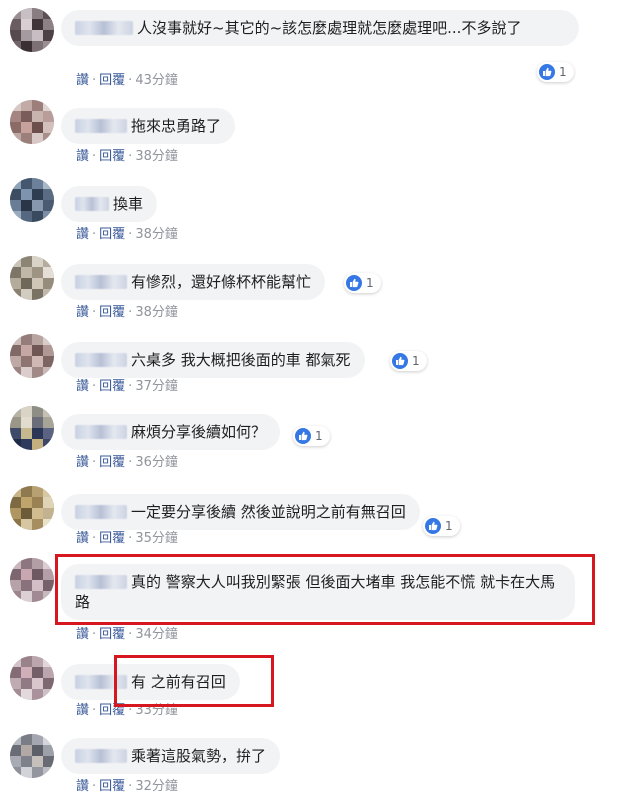 This screenshot has height=805, width=621. I want to click on comment-text: 換車, so click(128, 204).